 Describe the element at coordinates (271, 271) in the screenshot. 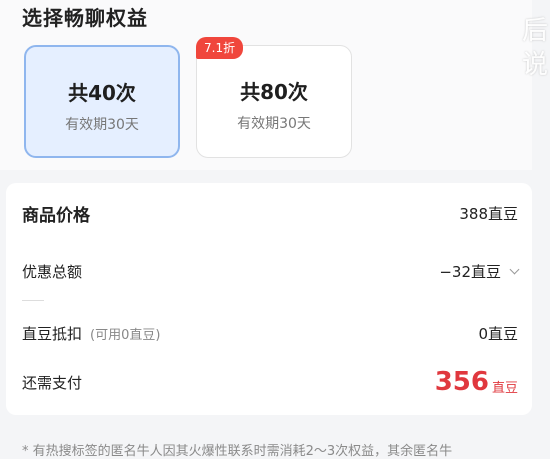

I see `discount-row: 优惠总额 −32直豆` at that location.